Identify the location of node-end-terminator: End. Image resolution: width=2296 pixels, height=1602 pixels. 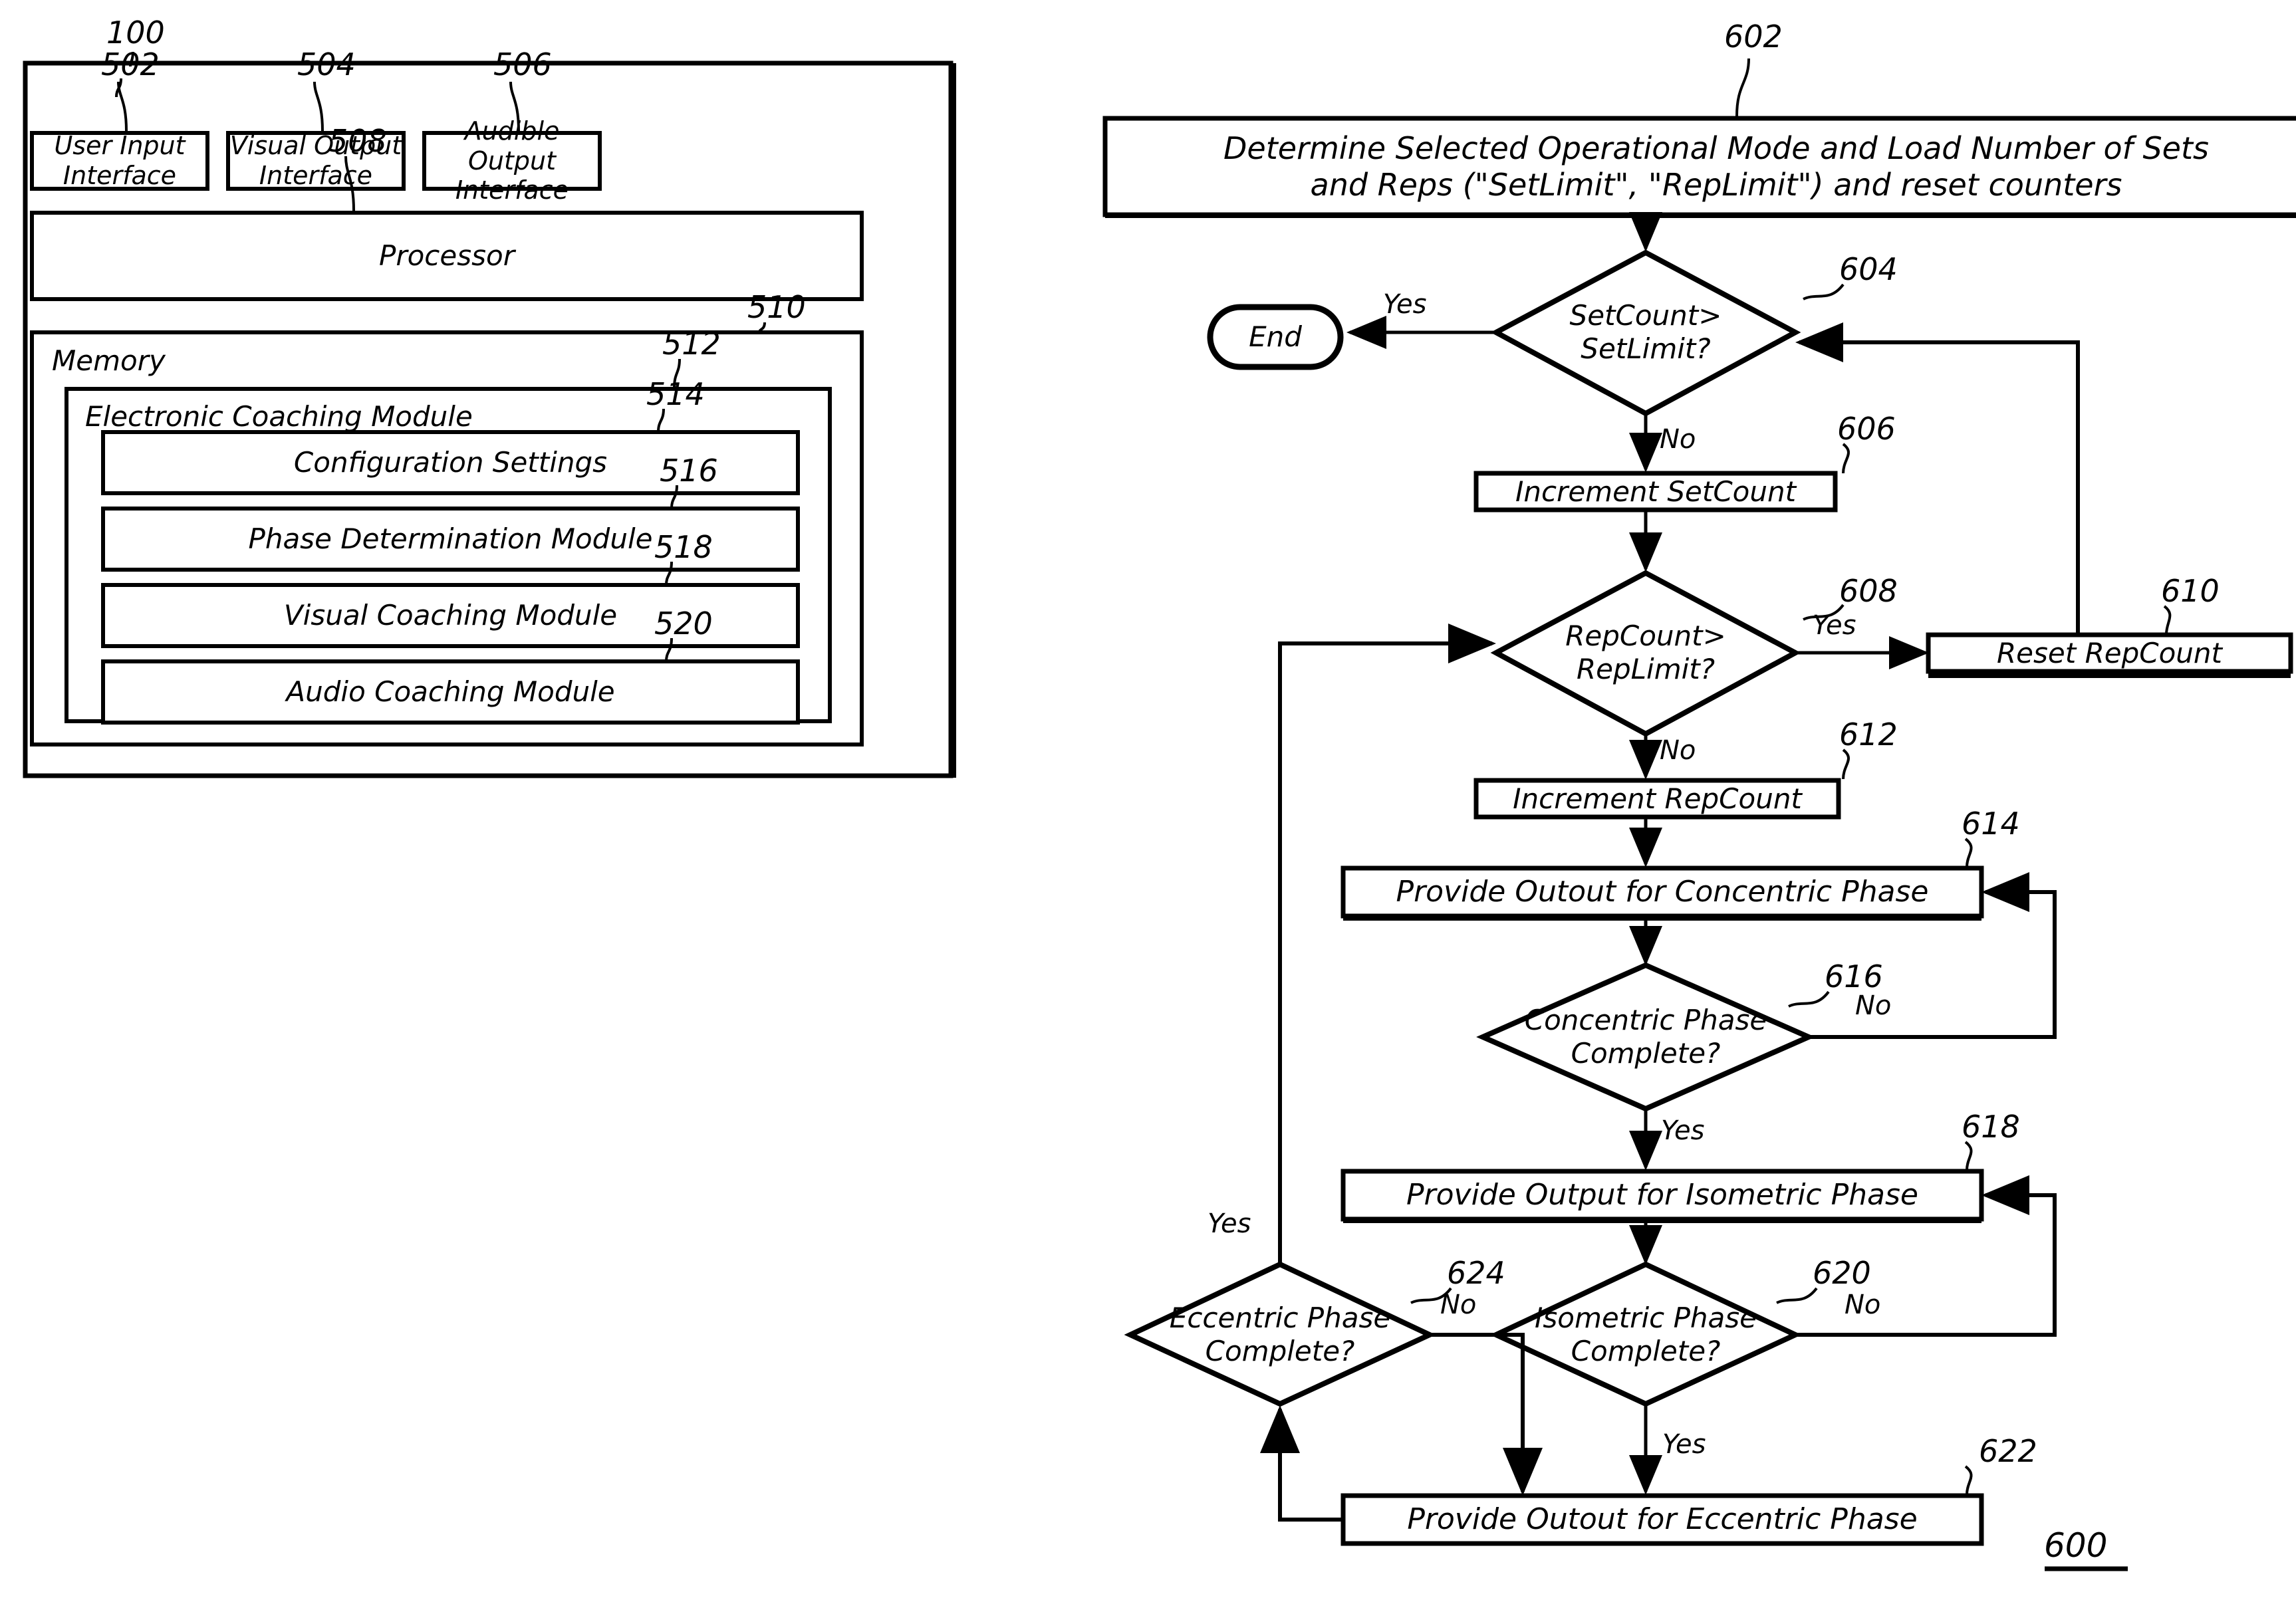
(1275, 337).